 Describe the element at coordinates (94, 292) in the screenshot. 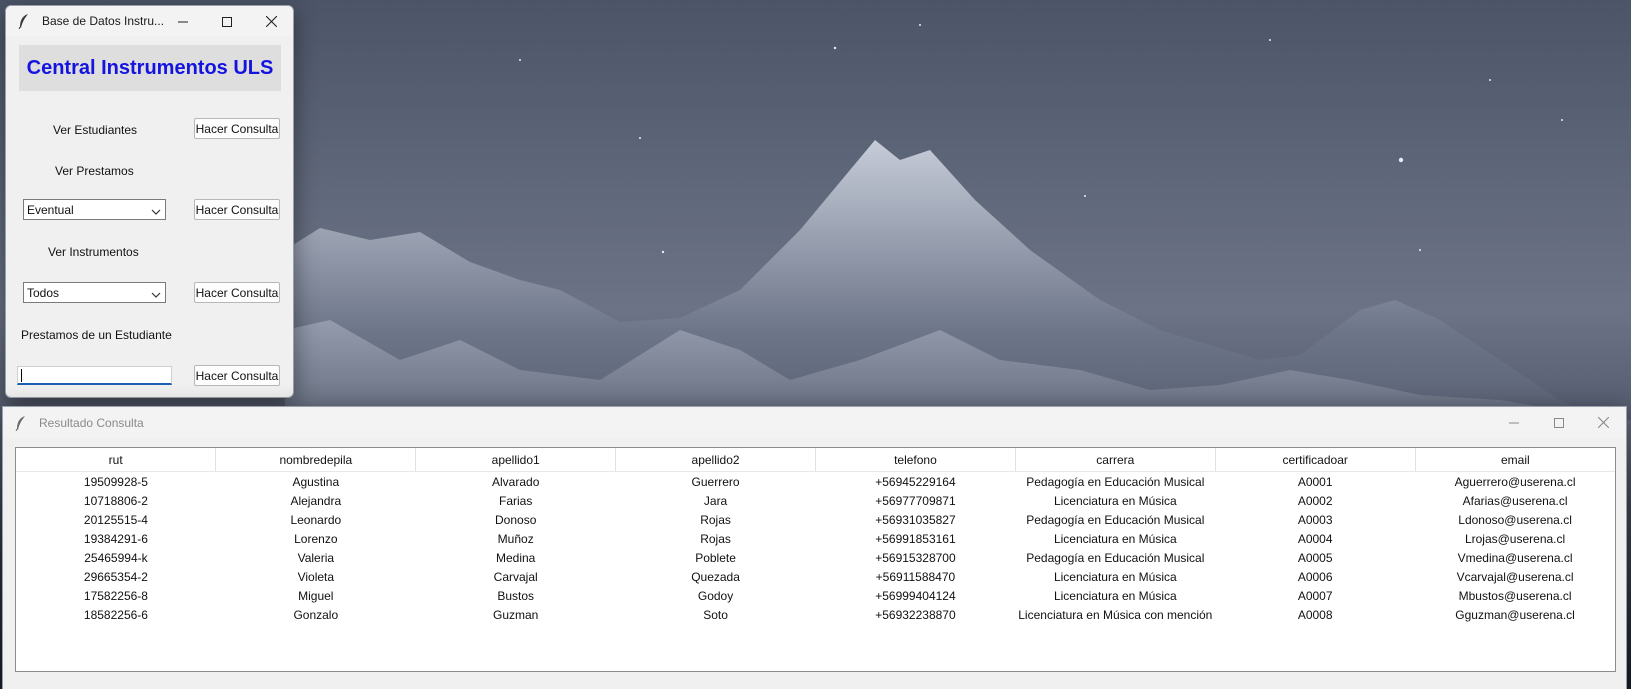

I see `instrumentos-filter-select: Todos` at that location.